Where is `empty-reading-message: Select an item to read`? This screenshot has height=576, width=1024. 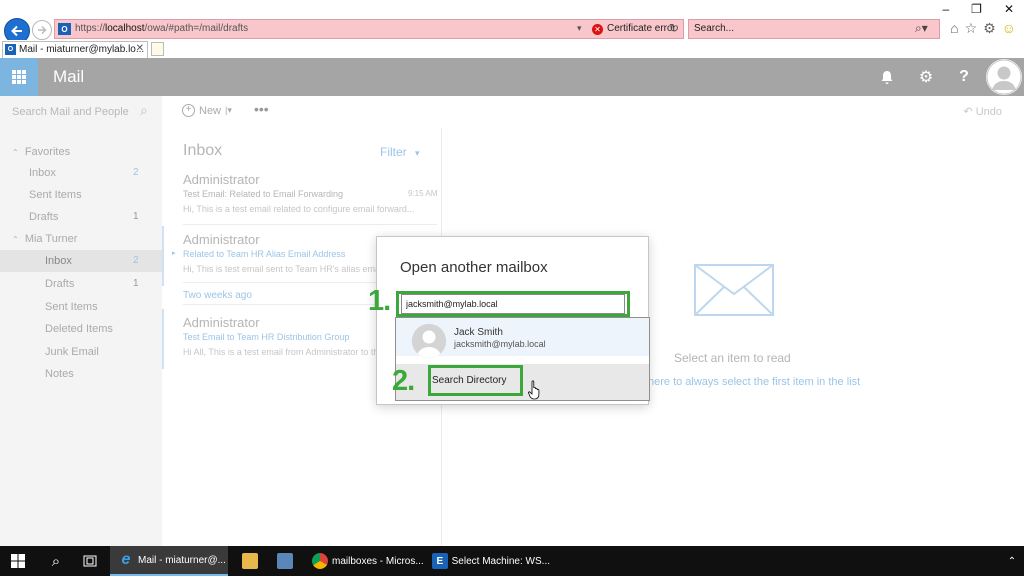
empty-reading-message: Select an item to read is located at coordinates (732, 358).